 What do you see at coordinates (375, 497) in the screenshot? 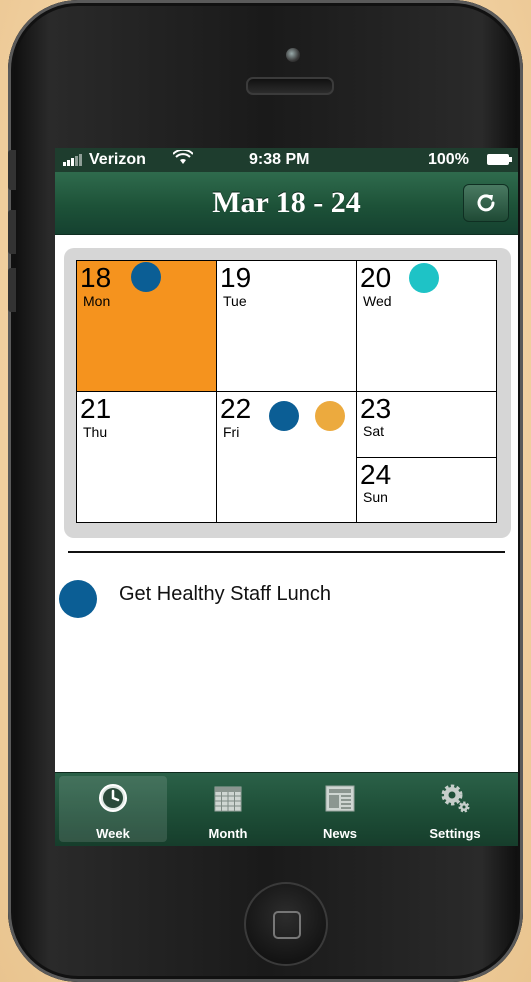
I see `day-name: Sun` at bounding box center [375, 497].